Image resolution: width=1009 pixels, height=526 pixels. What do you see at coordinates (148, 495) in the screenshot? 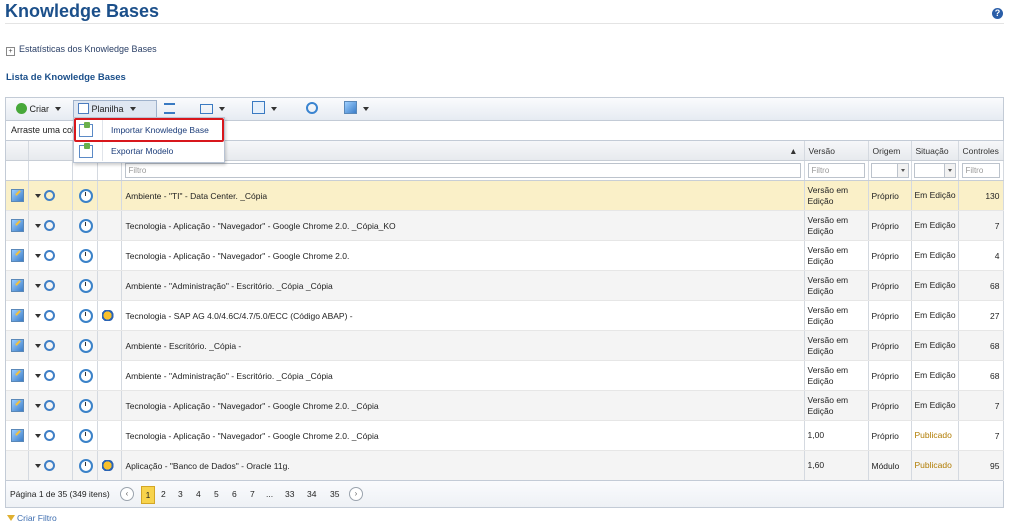
I see `current-page: 1` at bounding box center [148, 495].